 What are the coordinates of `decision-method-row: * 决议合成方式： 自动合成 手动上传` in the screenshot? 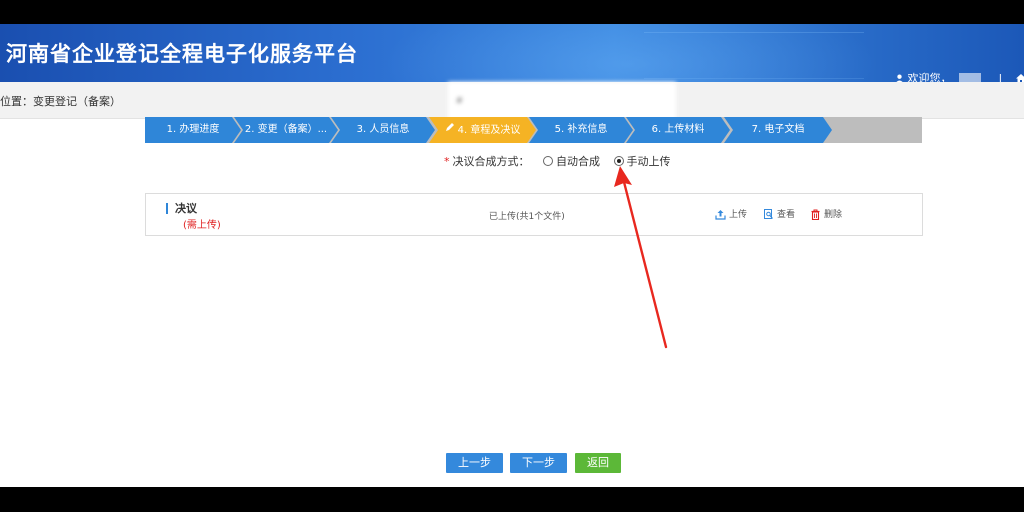 It's located at (557, 161).